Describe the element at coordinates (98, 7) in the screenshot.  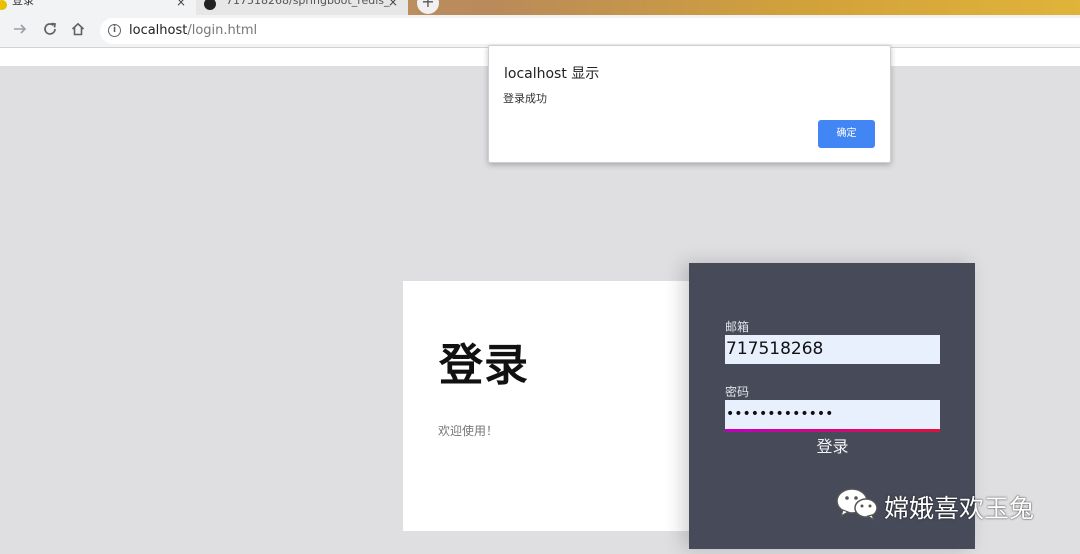
I see `tab-login: 登录 ×` at that location.